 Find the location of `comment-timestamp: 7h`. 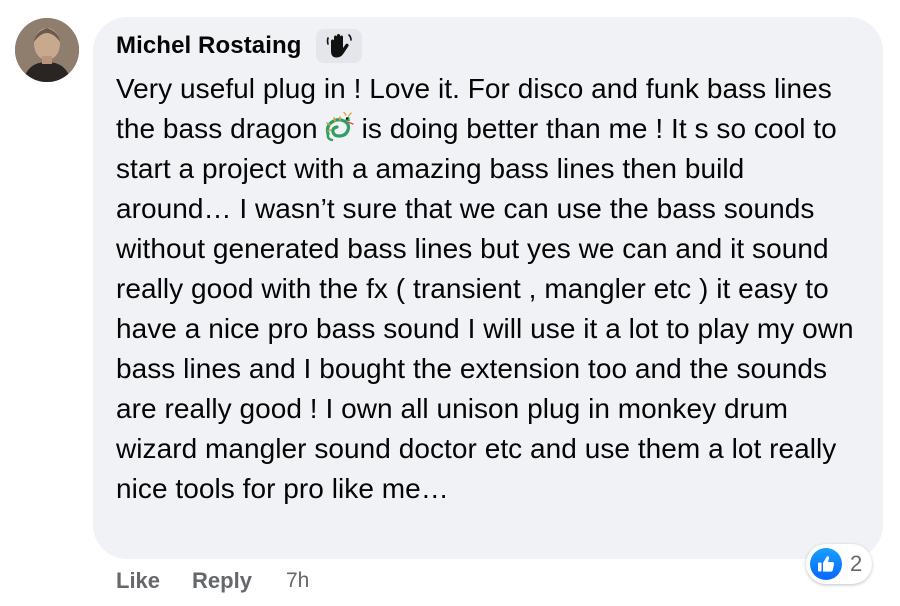

comment-timestamp: 7h is located at coordinates (297, 581).